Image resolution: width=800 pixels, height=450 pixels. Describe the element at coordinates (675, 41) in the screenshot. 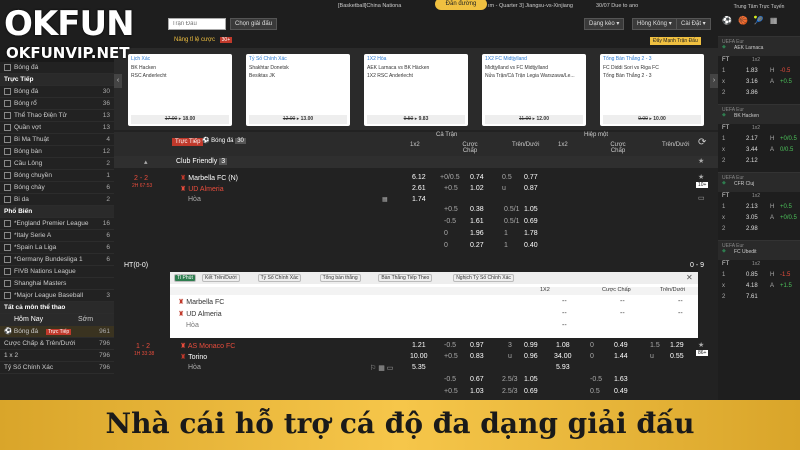

I see `boost-button: Đẩy Mạnh Trận Đấu` at that location.